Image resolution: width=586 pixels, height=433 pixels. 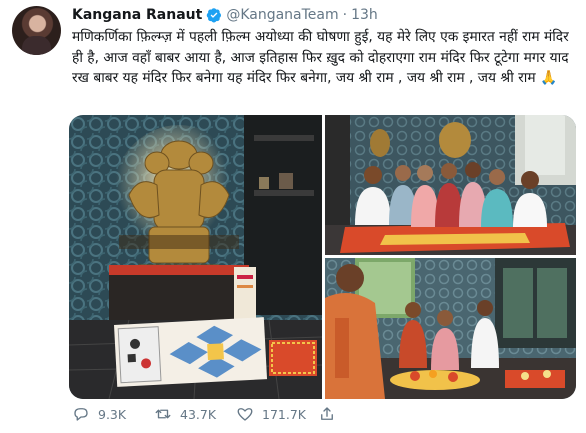 I want to click on like-count: 171.7K, so click(x=284, y=414).